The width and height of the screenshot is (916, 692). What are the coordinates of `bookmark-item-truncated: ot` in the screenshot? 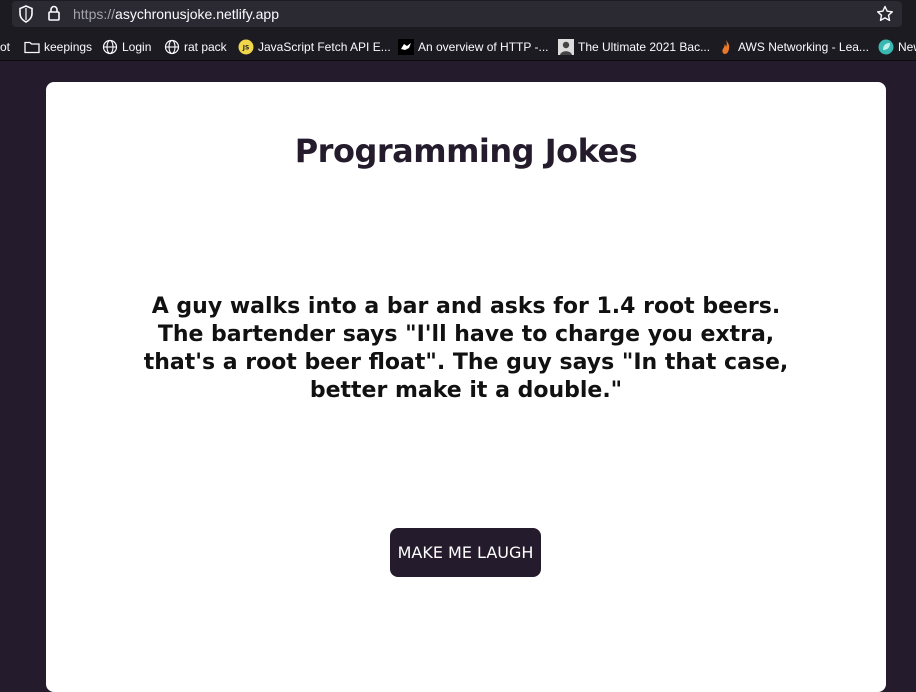 It's located at (5, 47).